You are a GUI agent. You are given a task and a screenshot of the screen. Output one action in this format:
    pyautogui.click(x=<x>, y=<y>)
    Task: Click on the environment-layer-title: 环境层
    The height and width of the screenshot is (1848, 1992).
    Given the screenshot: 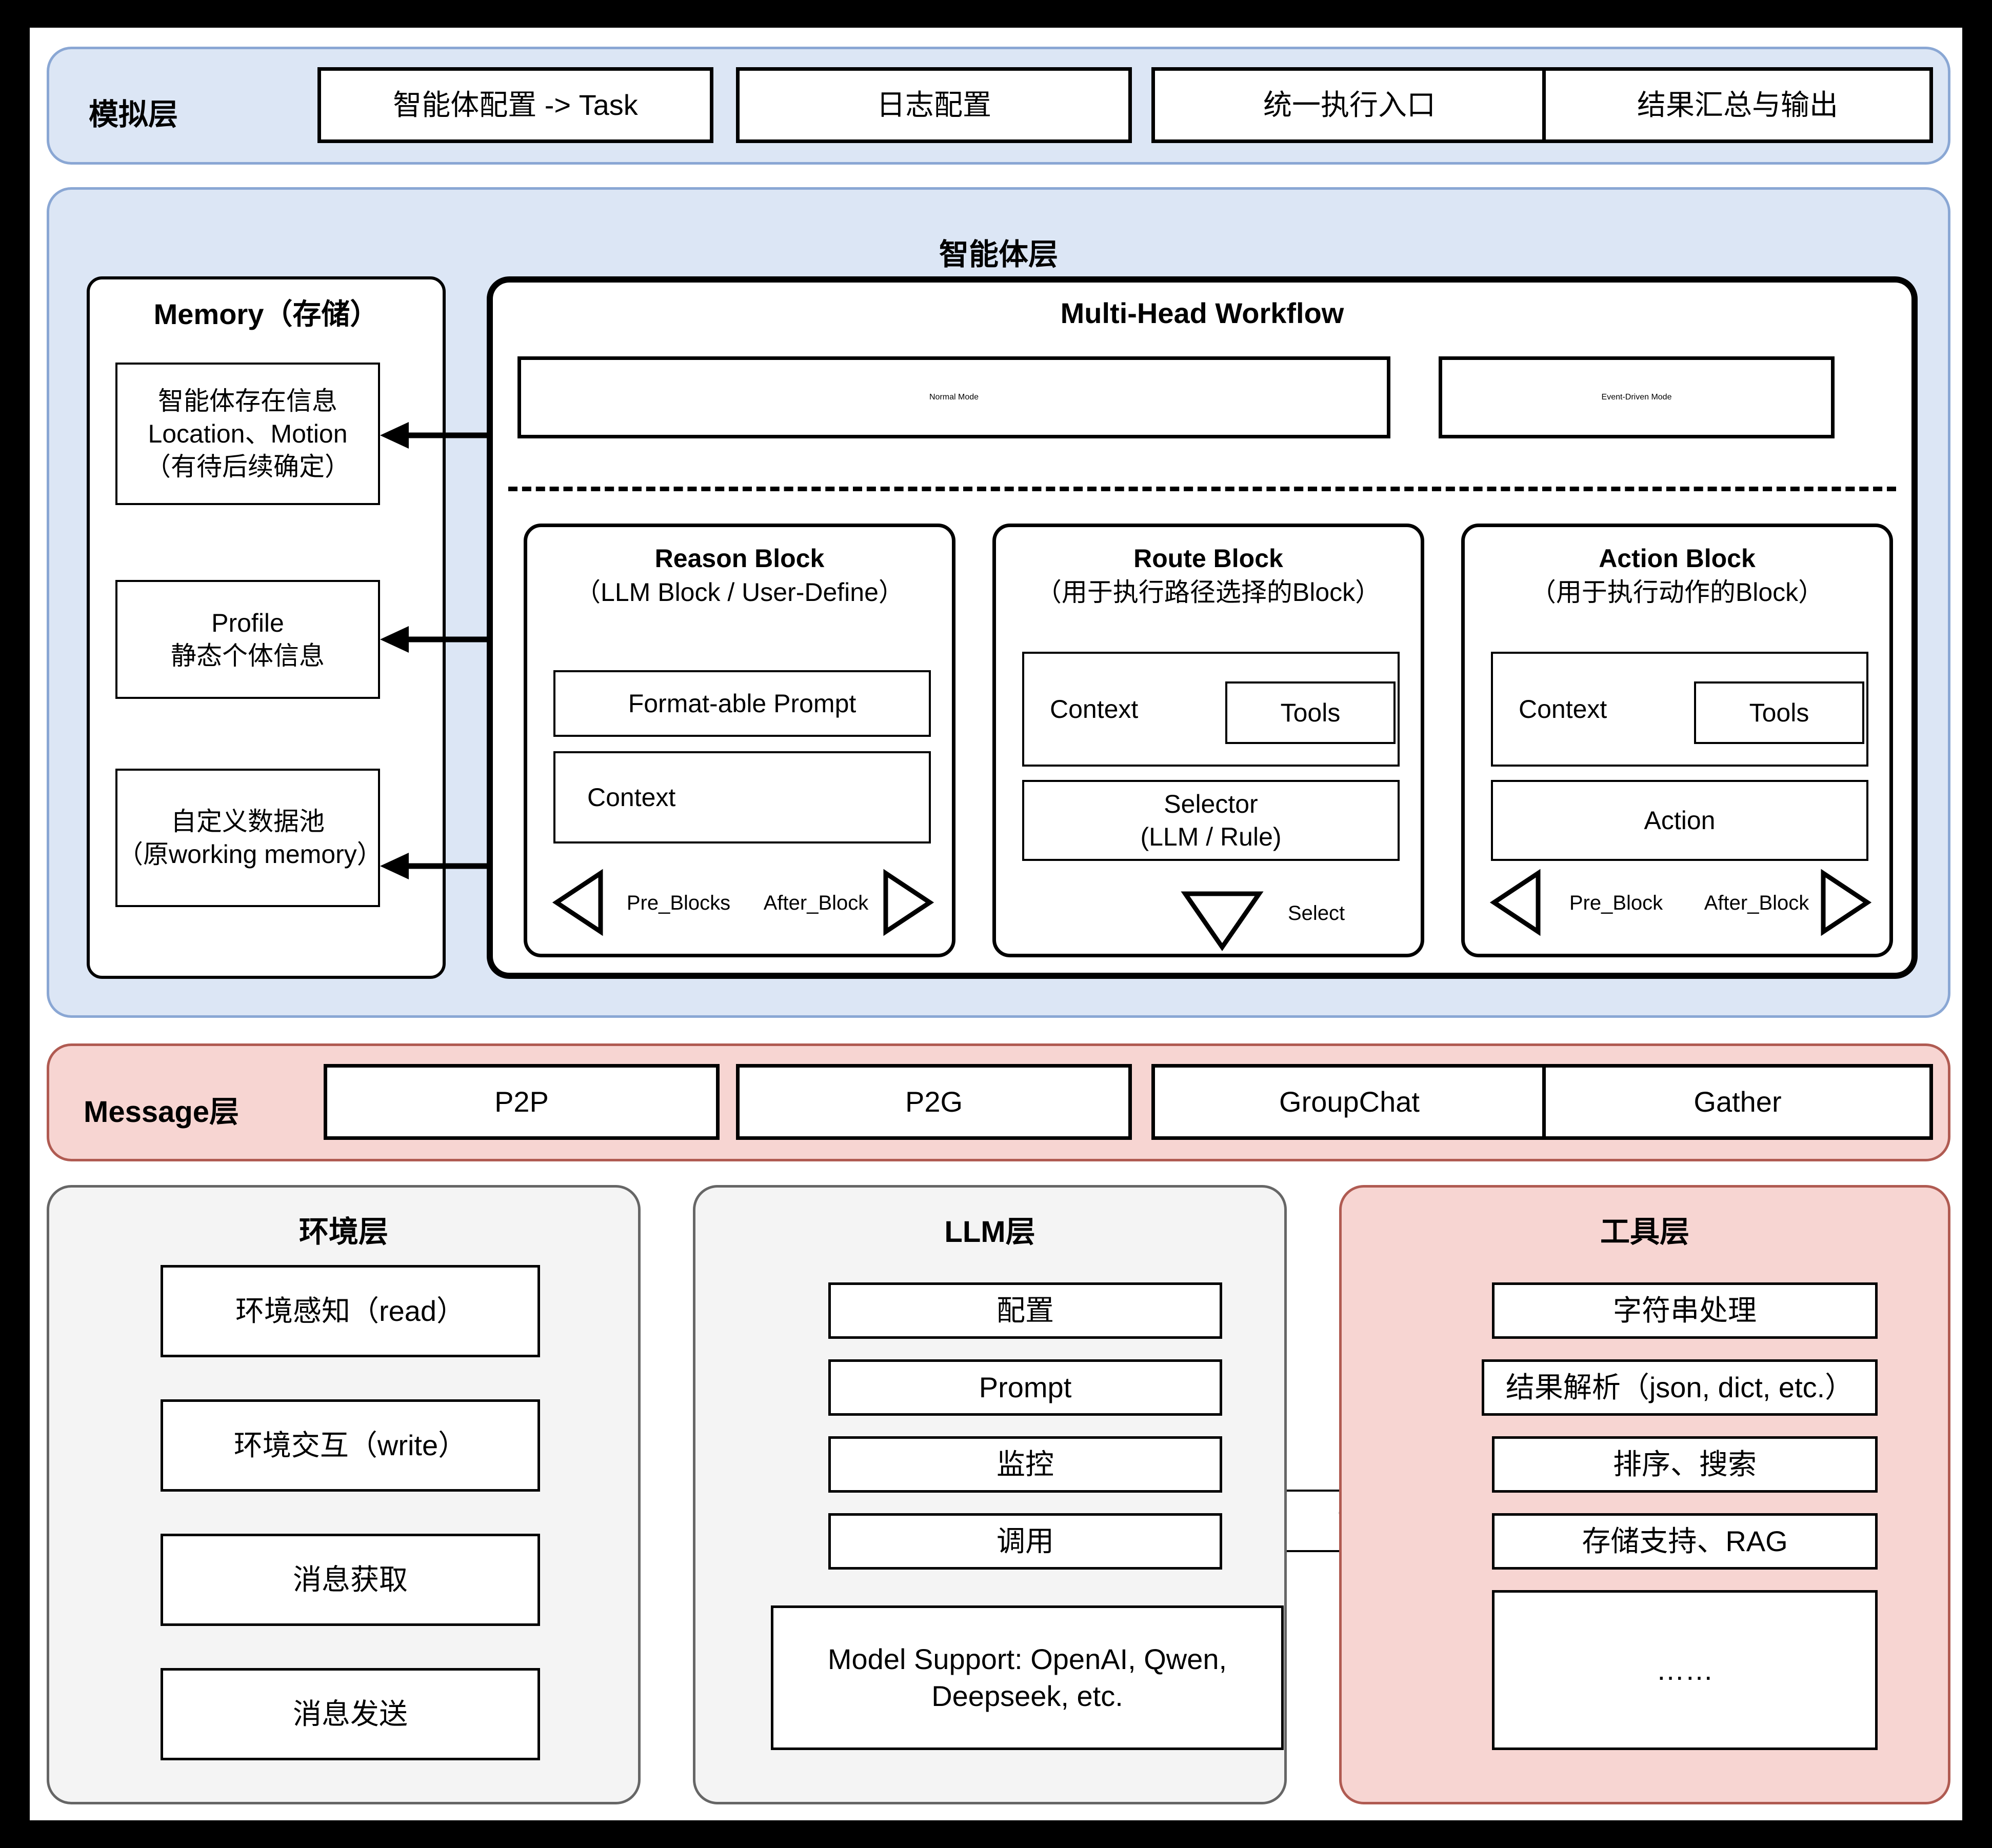 What is the action you would take?
    pyautogui.click(x=343, y=1232)
    